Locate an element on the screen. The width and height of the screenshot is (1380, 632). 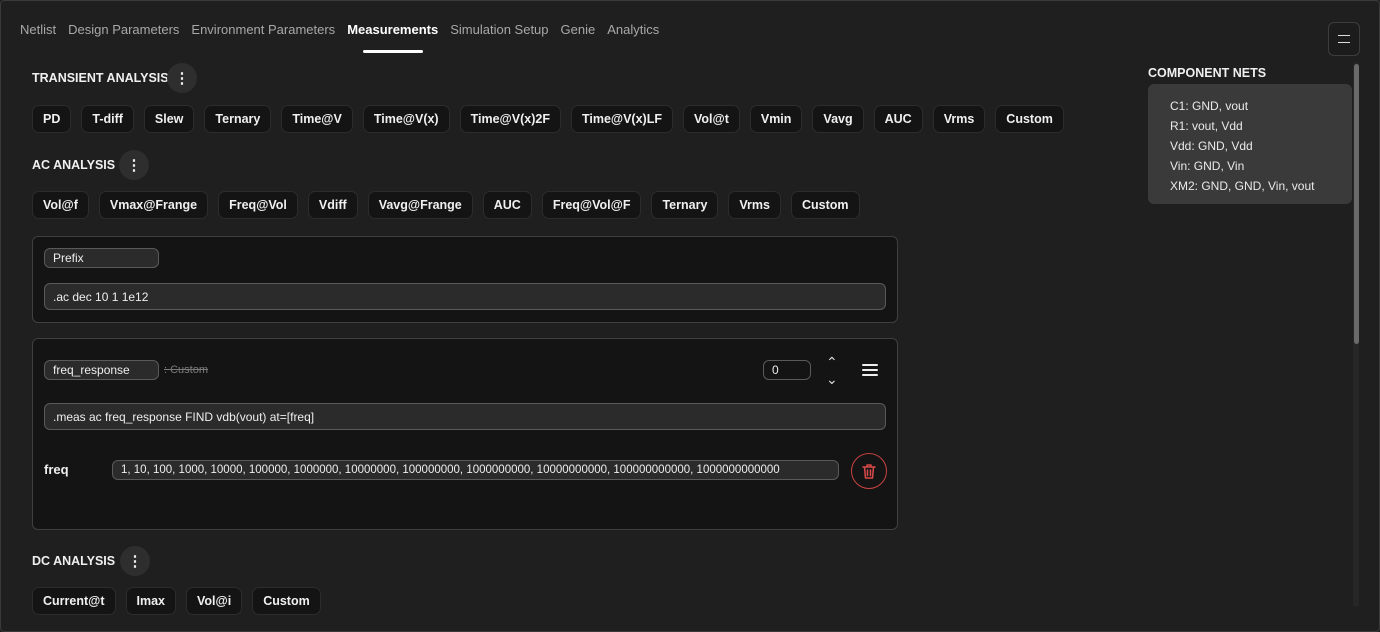
prefix-card: Prefix .ac dec 10 1 1e12 is located at coordinates (465, 279).